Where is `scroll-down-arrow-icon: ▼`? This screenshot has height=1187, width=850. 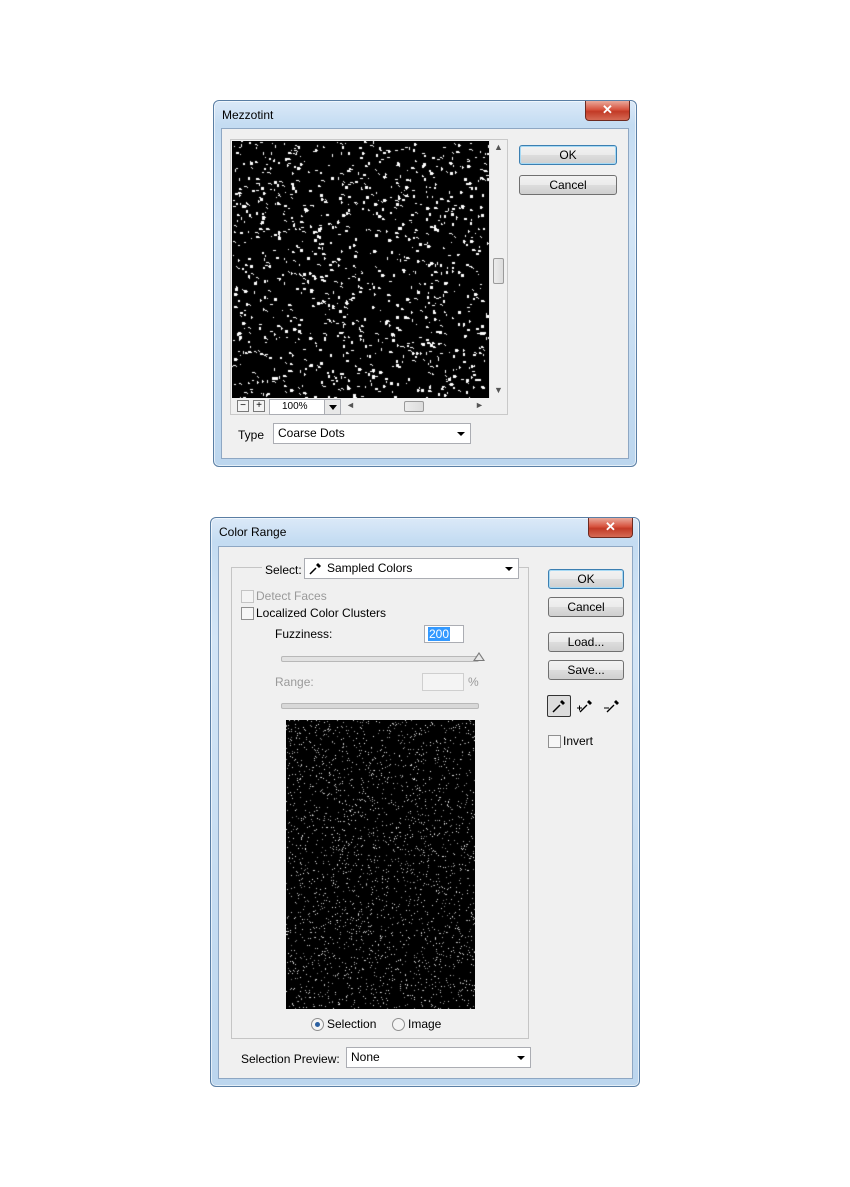 scroll-down-arrow-icon: ▼ is located at coordinates (498, 390).